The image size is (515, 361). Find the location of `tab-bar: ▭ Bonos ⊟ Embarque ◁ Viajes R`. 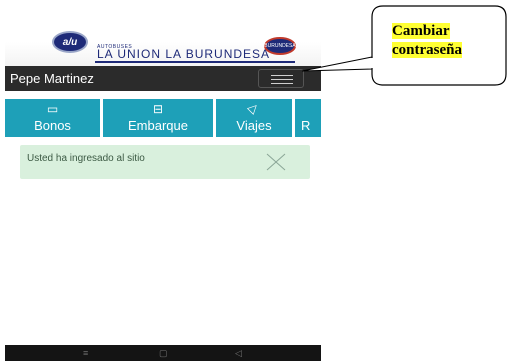

tab-bar: ▭ Bonos ⊟ Embarque ◁ Viajes R is located at coordinates (163, 118).